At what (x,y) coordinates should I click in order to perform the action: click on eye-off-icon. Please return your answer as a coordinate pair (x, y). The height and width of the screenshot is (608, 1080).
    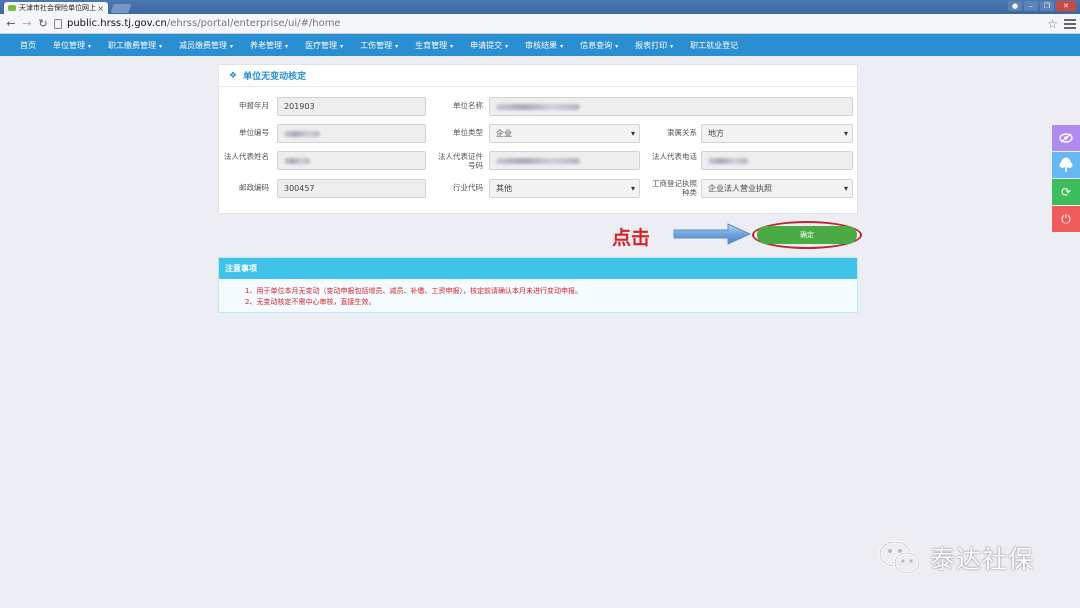
    Looking at the image, I should click on (1066, 138).